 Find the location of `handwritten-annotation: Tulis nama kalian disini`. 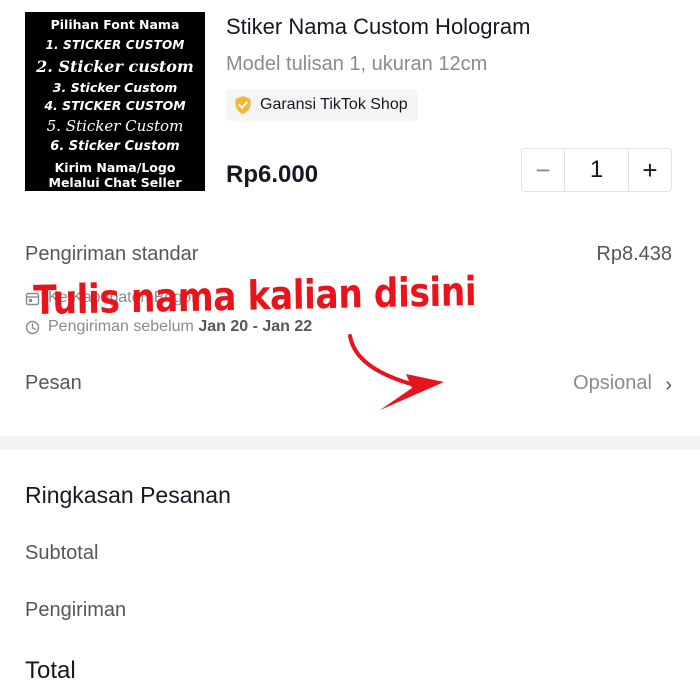

handwritten-annotation: Tulis nama kalian disini is located at coordinates (255, 296).